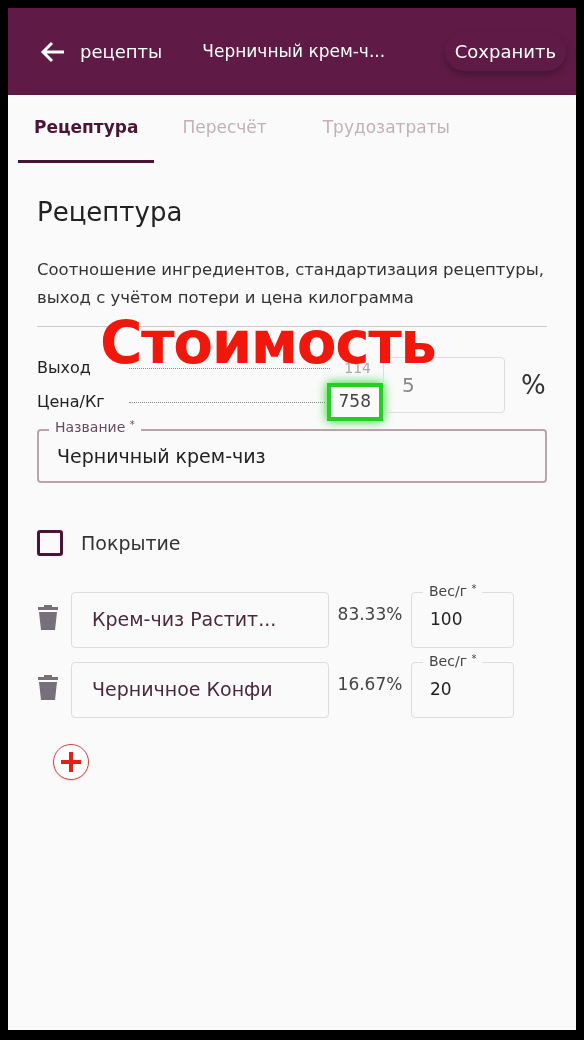 This screenshot has height=1040, width=584. I want to click on share-value: 16.67%, so click(370, 684).